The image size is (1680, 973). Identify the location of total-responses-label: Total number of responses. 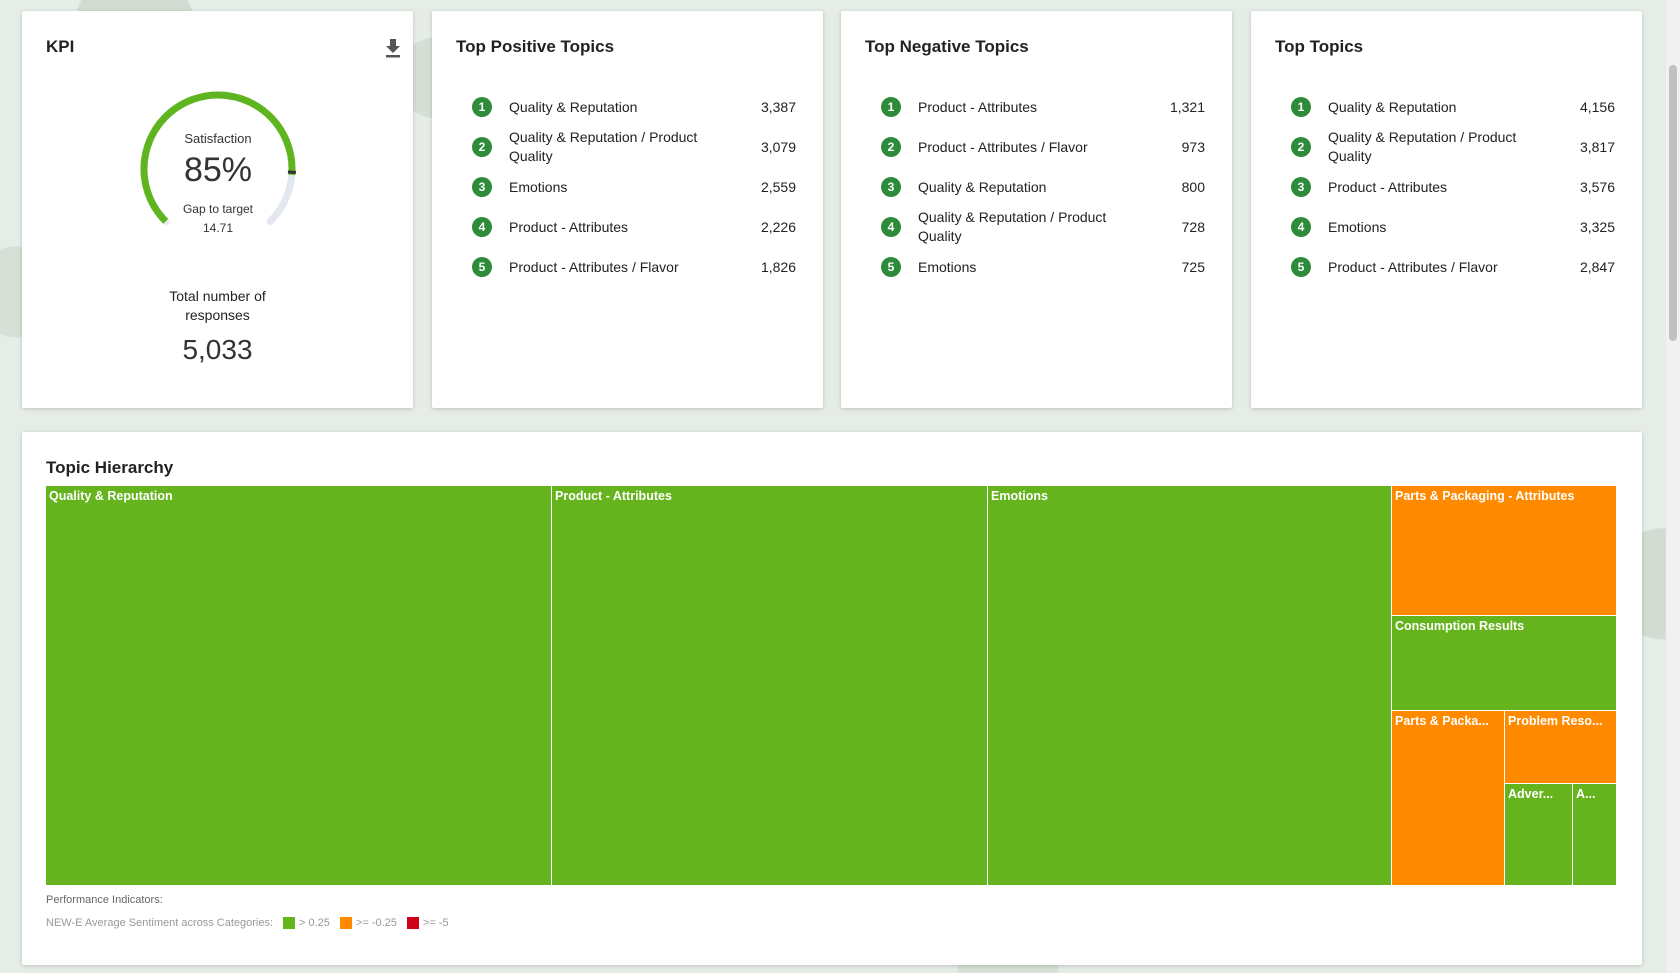
(217, 306).